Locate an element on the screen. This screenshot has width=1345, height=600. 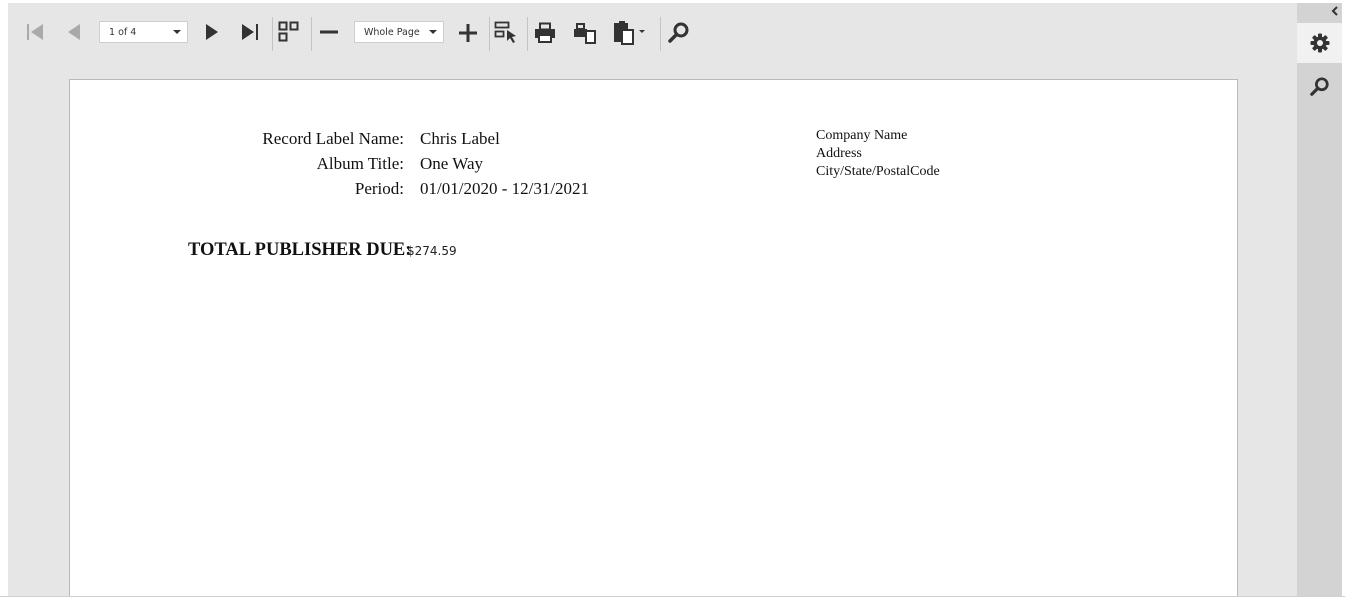
multi-page-icon is located at coordinates (288, 31).